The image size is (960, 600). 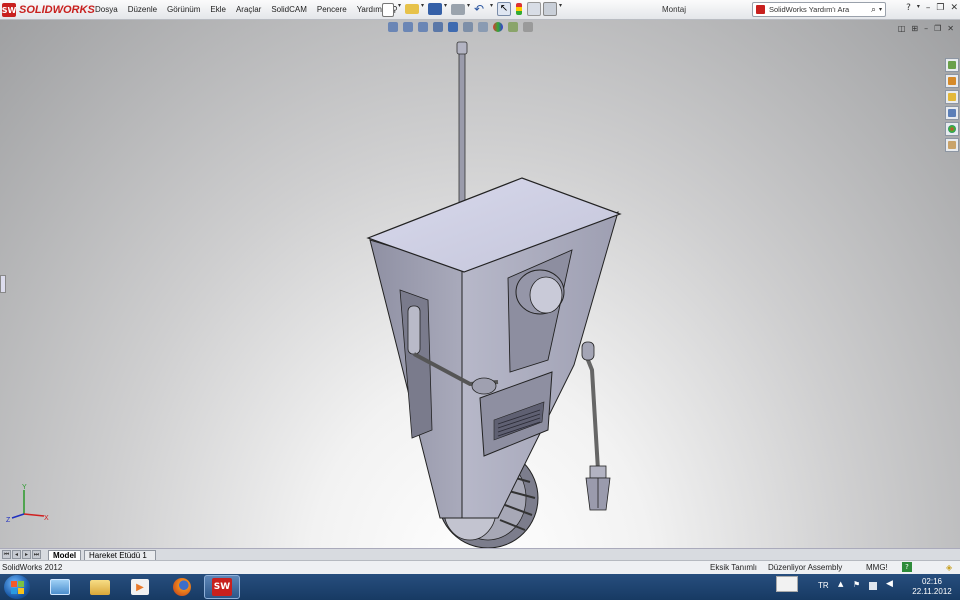 What do you see at coordinates (414, 330) in the screenshot?
I see `side-cylinder` at bounding box center [414, 330].